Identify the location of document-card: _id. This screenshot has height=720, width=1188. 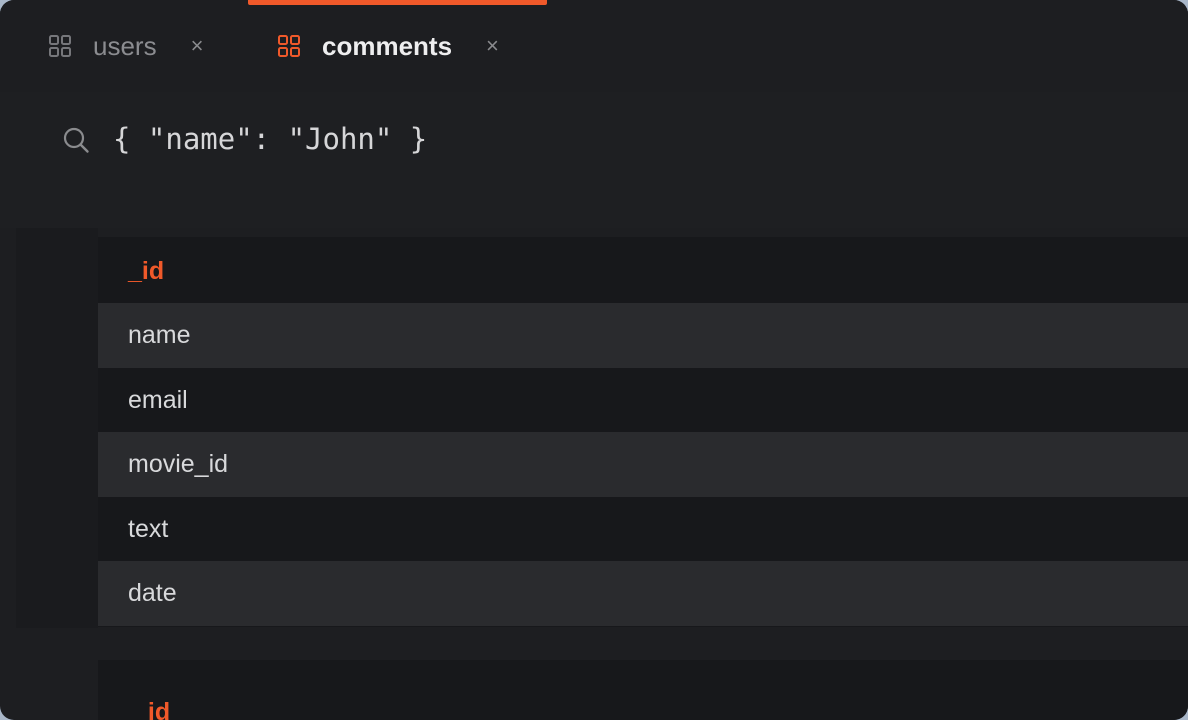
(643, 690).